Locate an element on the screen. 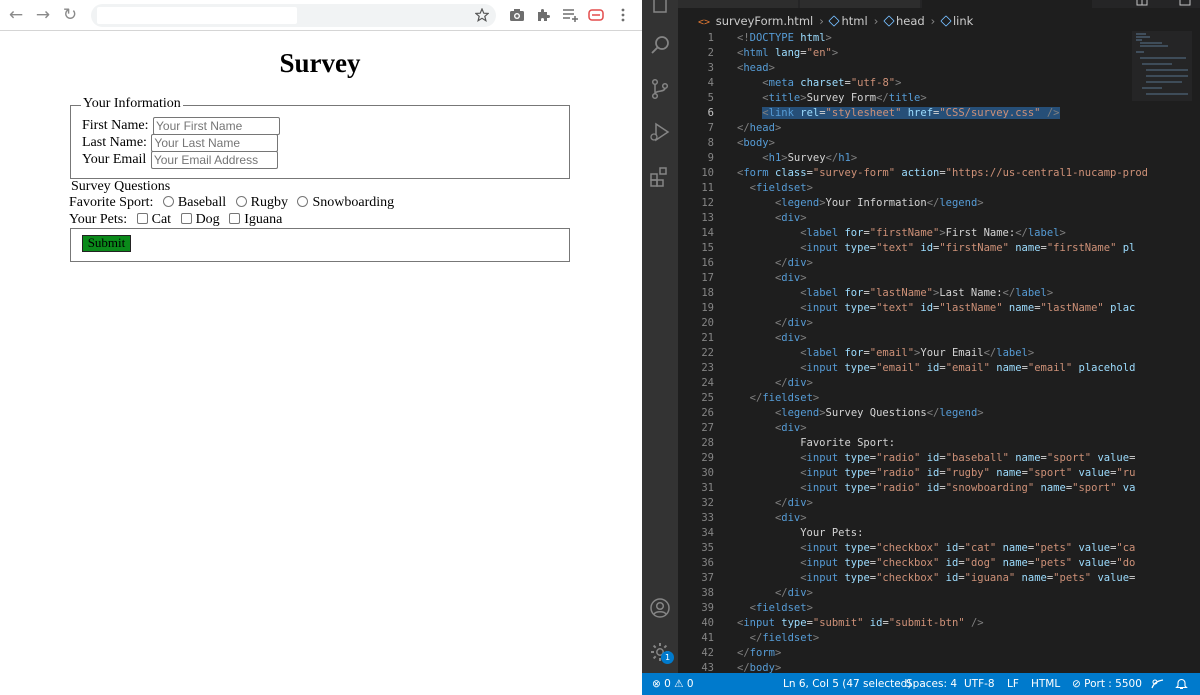  code-line: 5 <title>Survey Form</title> is located at coordinates (923, 98).